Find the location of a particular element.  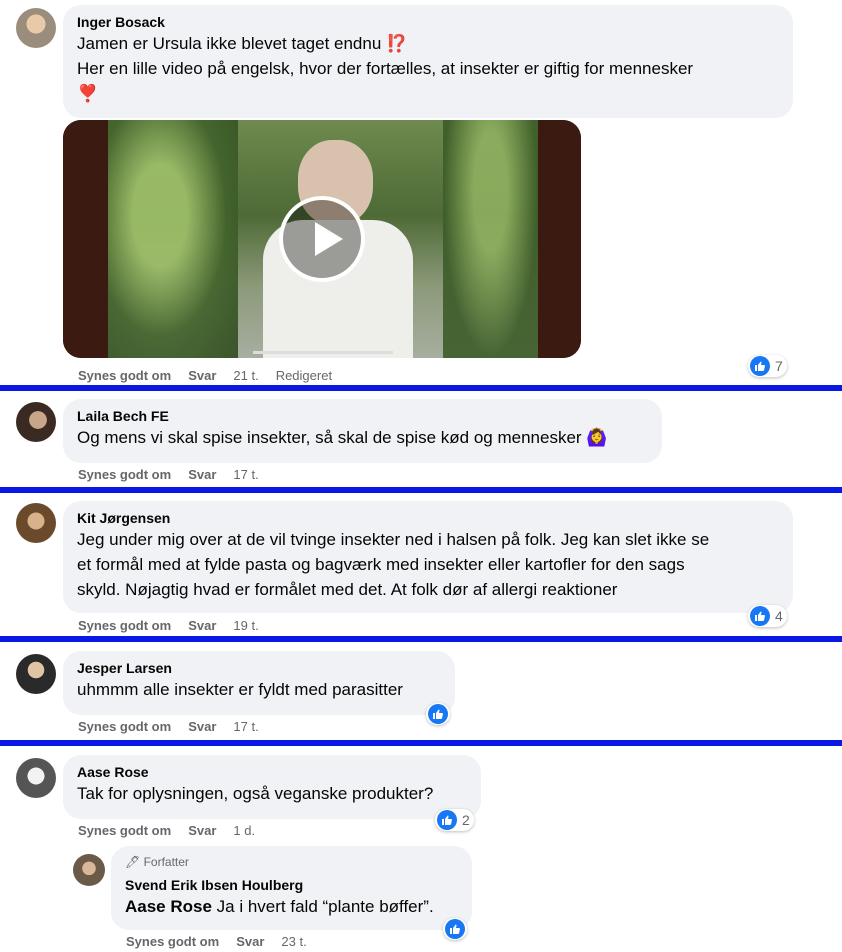

timestamp: 19 t. is located at coordinates (245, 625).